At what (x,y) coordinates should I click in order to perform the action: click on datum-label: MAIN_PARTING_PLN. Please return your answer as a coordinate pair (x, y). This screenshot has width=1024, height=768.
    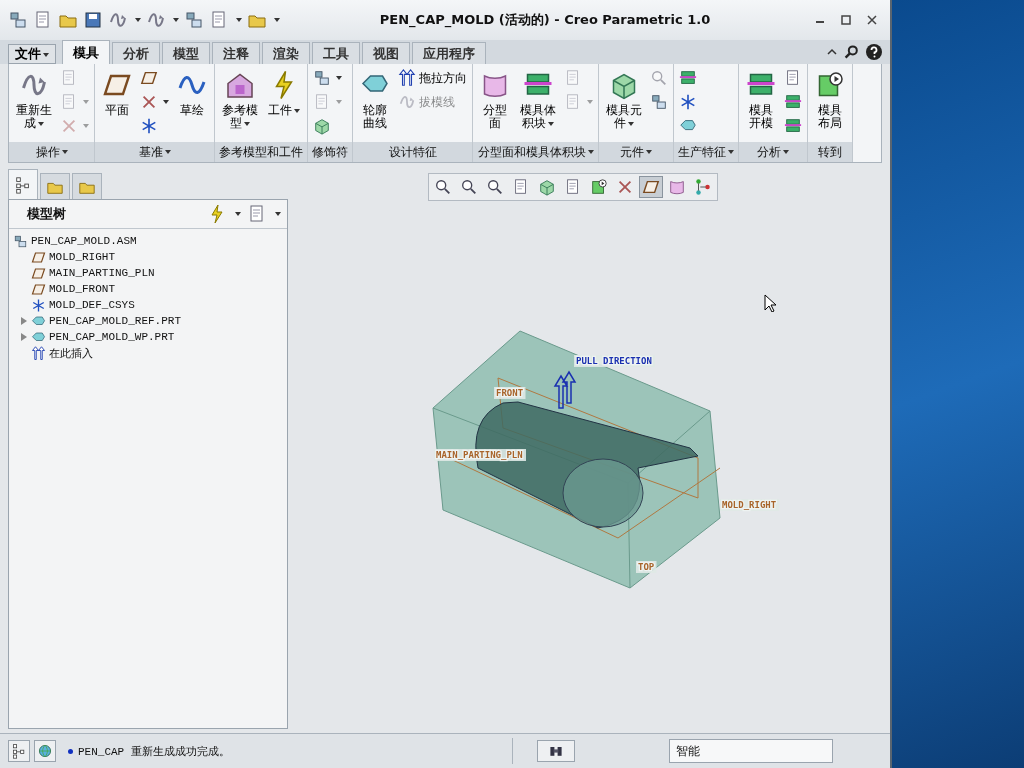
    Looking at the image, I should click on (479, 455).